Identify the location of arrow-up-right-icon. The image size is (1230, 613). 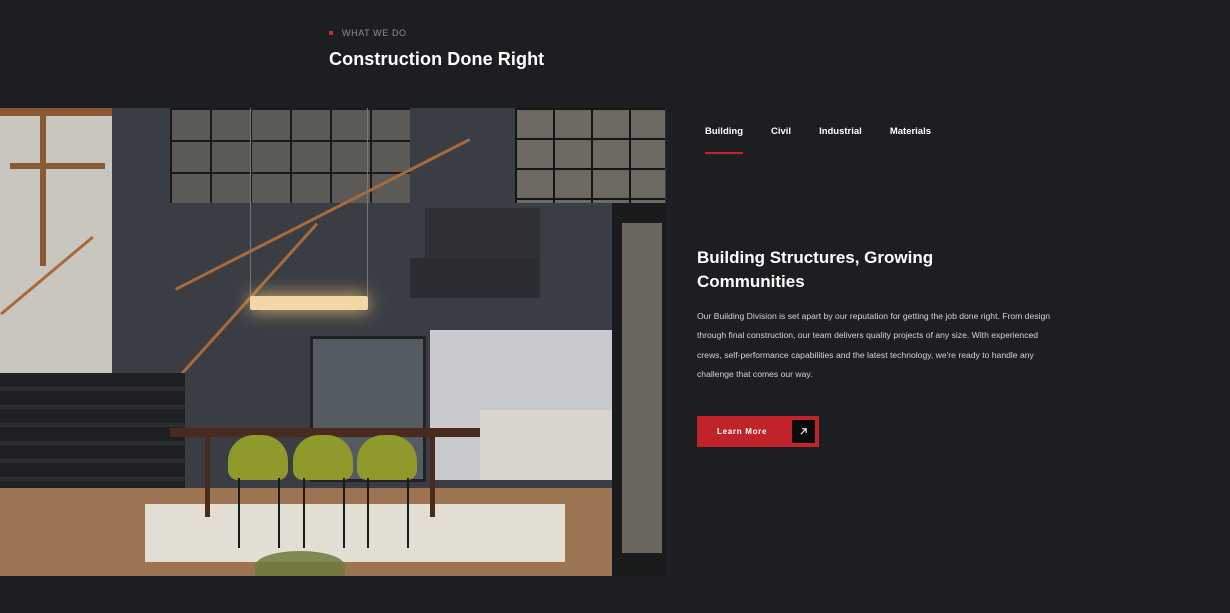
(803, 431).